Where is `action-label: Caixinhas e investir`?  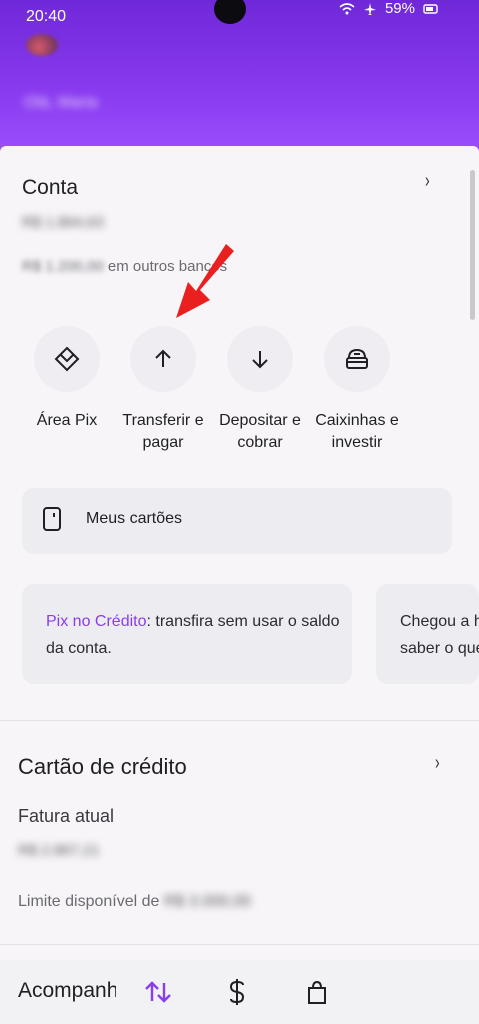 action-label: Caixinhas e investir is located at coordinates (357, 431).